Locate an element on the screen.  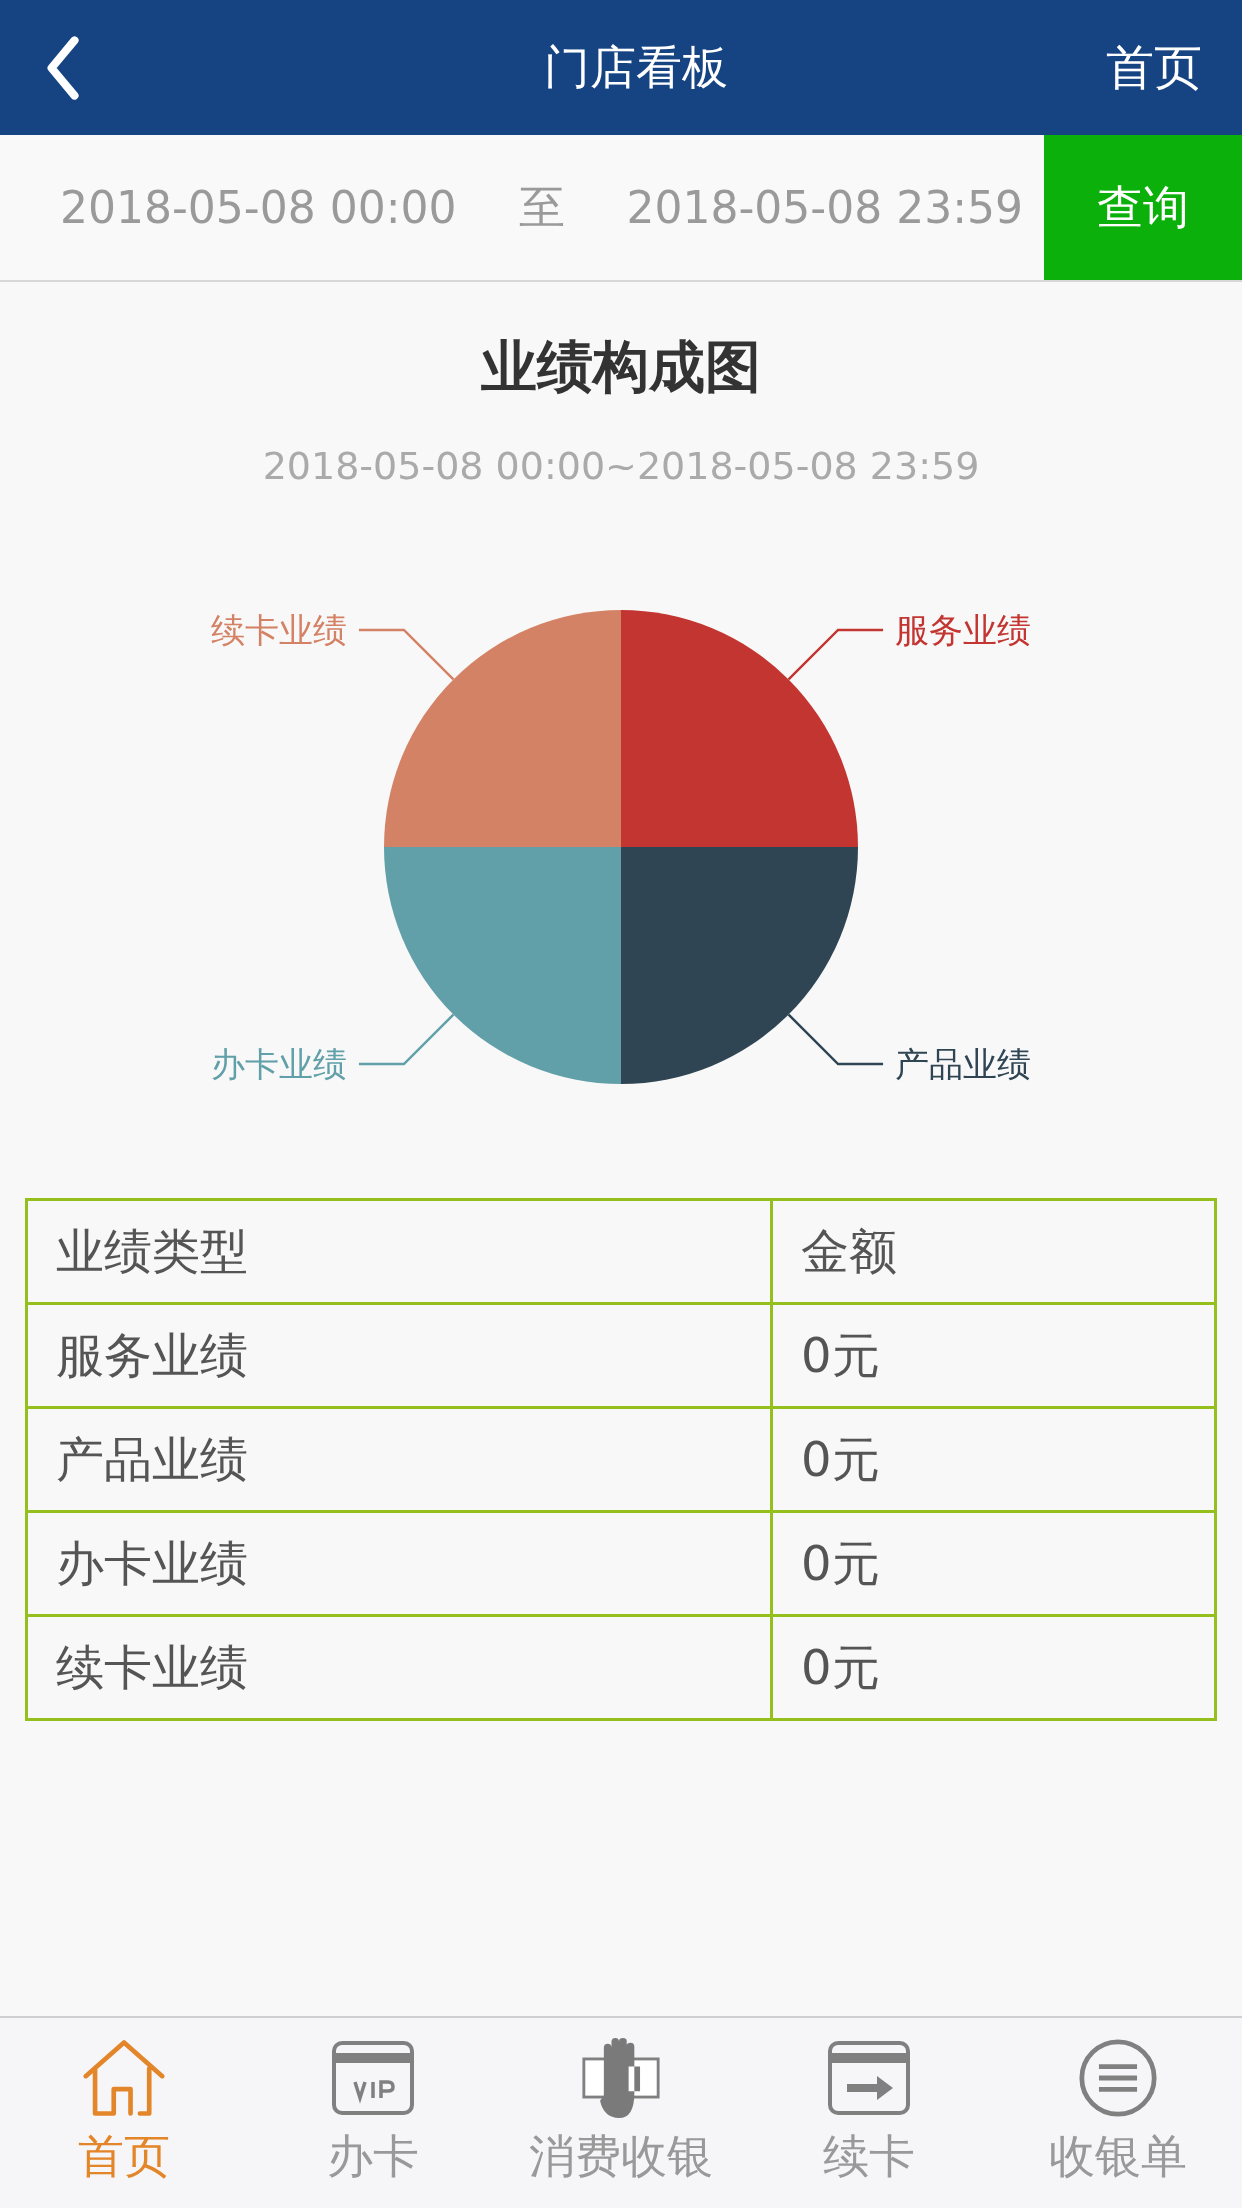
table-cell: 续卡业绩 is located at coordinates (399, 1667).